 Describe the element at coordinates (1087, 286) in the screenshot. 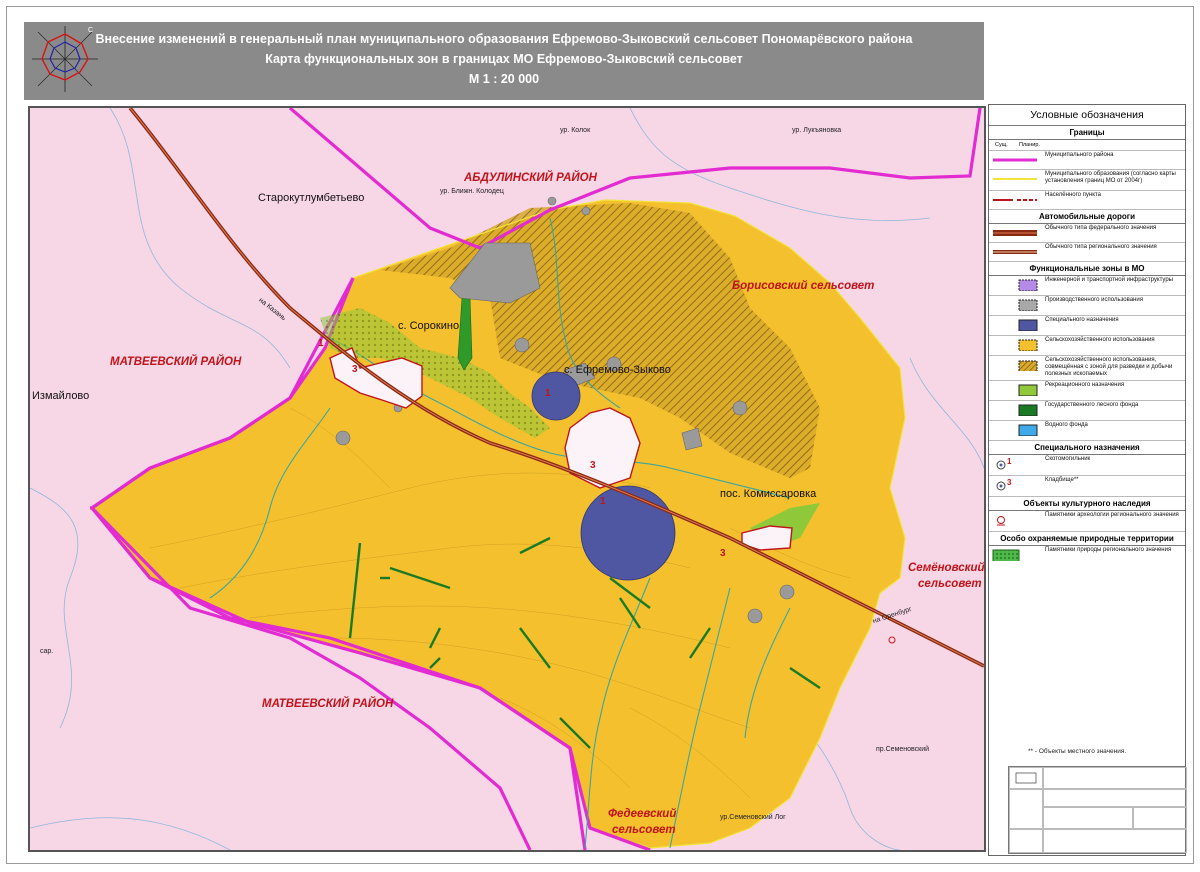

I see `legend-item-engineering: Инженерной и транспортной инфраструктуры` at that location.